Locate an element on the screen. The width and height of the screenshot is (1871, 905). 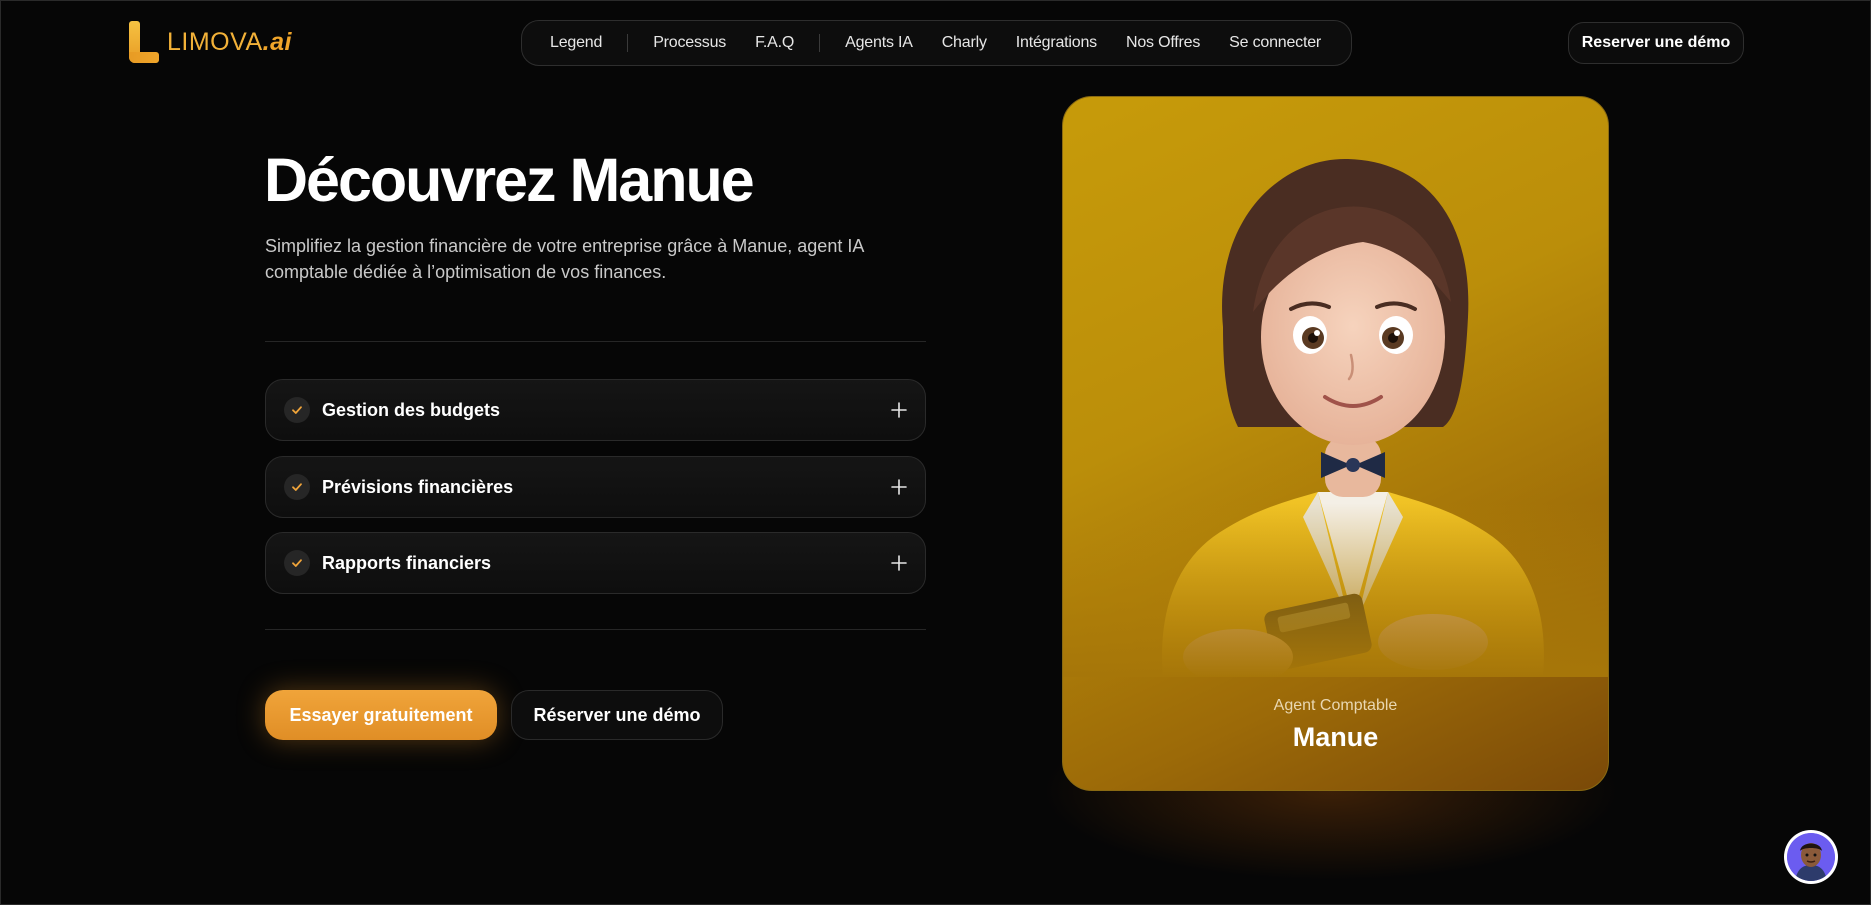
nav-item-nos-offres: Nos Offres is located at coordinates (1163, 43).